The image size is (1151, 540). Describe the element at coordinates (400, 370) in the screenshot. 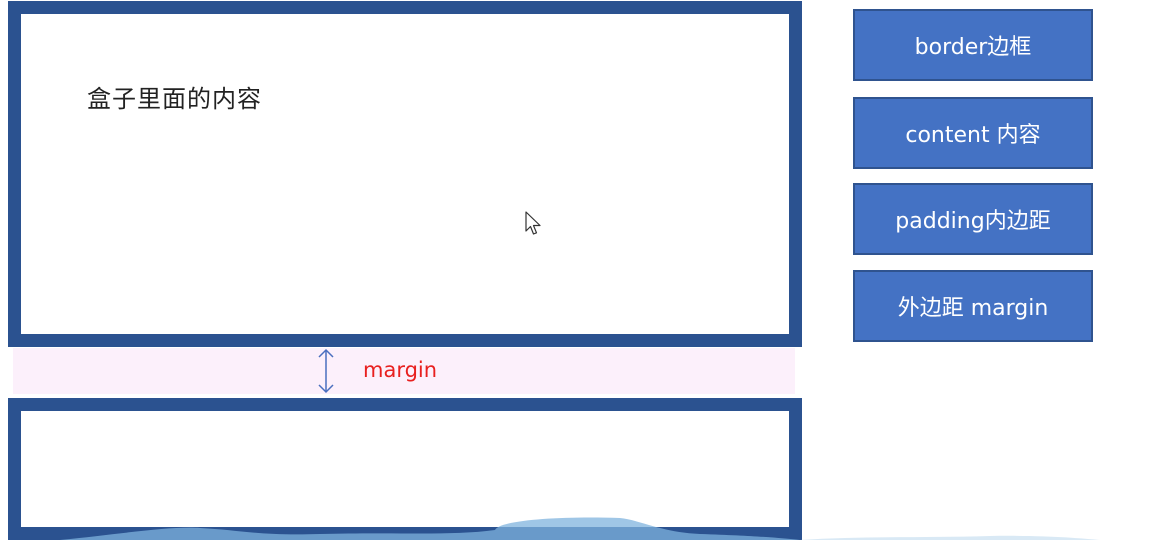

I see `margin-label: margin` at that location.